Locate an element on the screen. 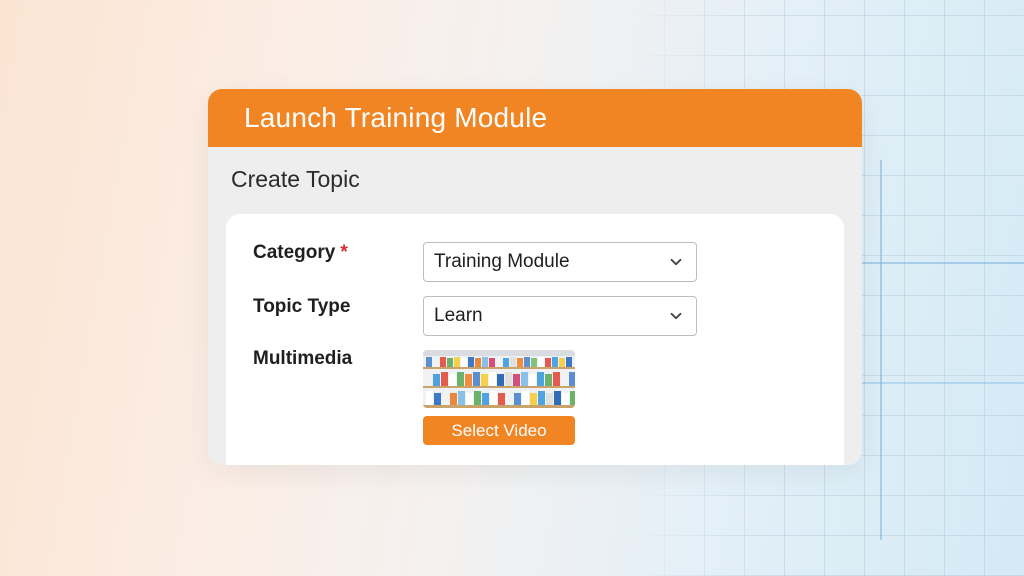 This screenshot has height=576, width=1024. topic-type-label: Topic Type is located at coordinates (302, 306).